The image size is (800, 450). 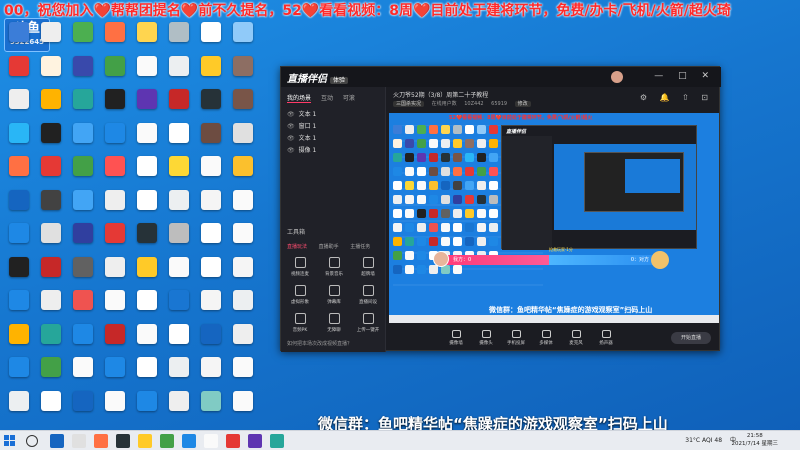 I want to click on tool-room-settings: 直播间设, so click(x=368, y=299).